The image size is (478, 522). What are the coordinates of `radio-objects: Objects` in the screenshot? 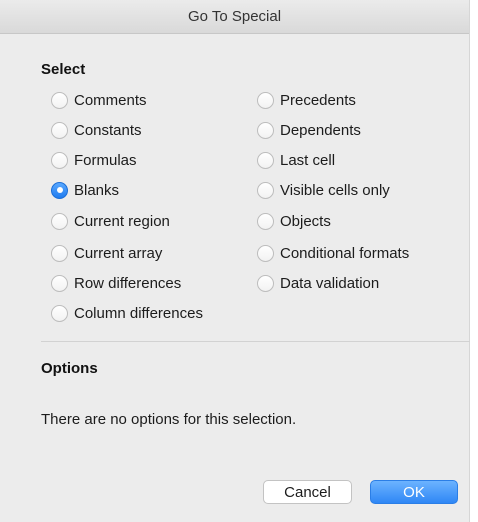 It's located at (294, 221).